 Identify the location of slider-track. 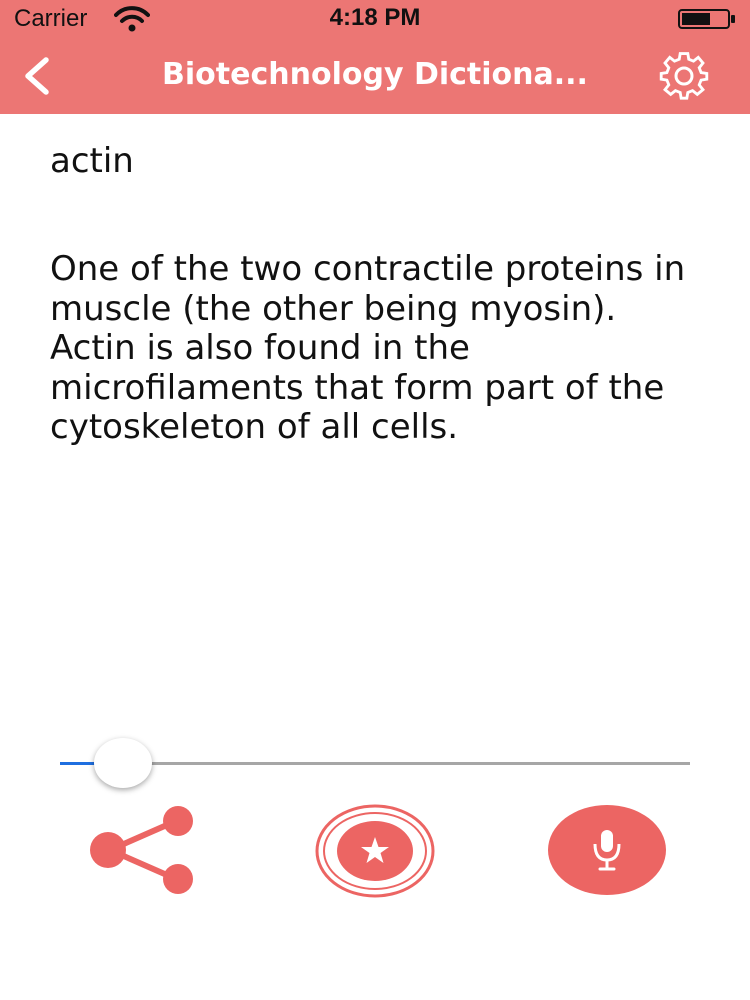
(375, 763).